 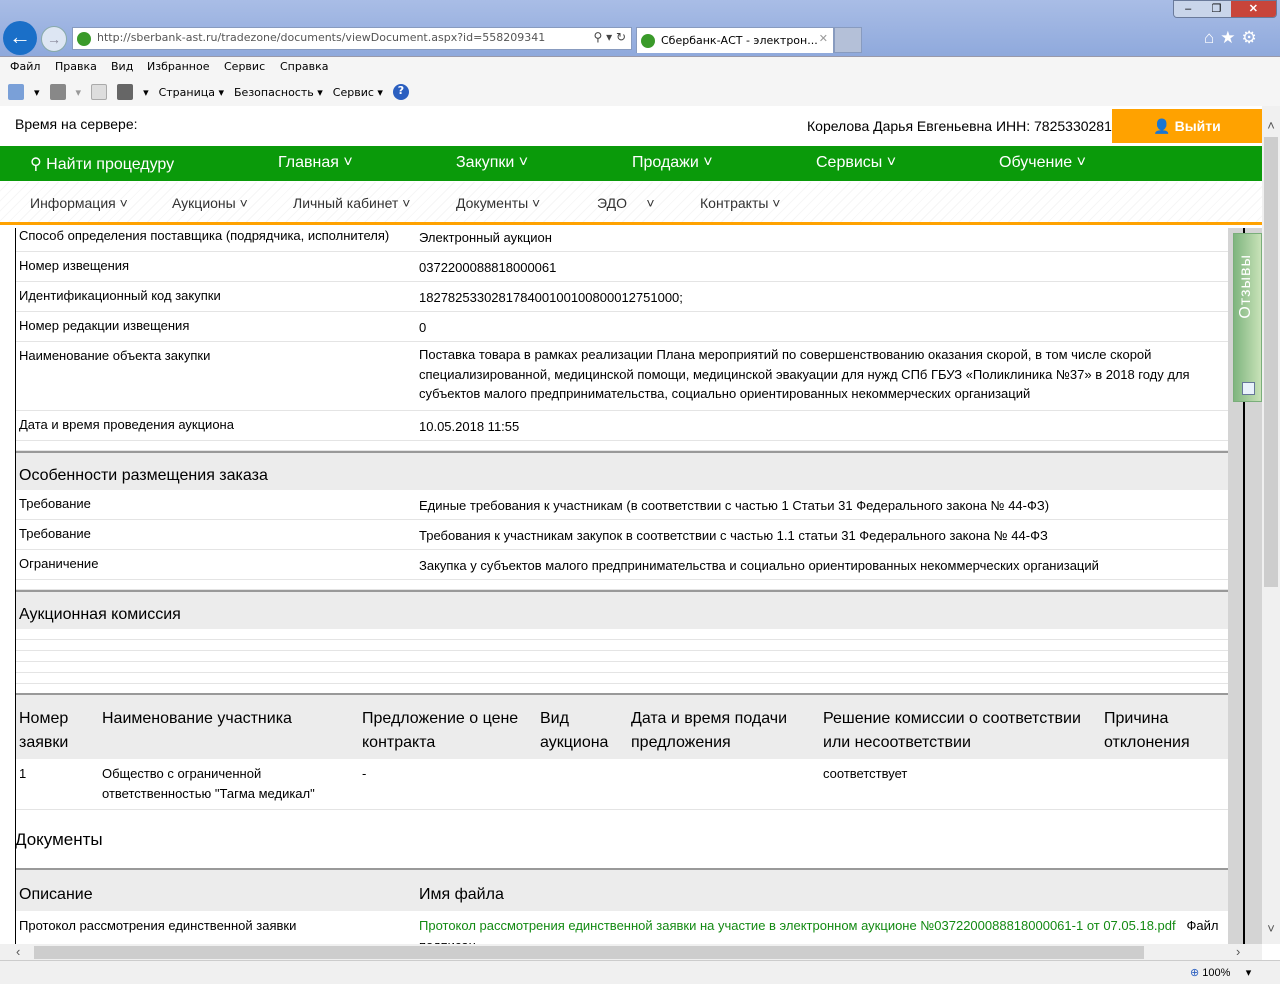 What do you see at coordinates (1162, 126) in the screenshot?
I see `user-icon: 👤` at bounding box center [1162, 126].